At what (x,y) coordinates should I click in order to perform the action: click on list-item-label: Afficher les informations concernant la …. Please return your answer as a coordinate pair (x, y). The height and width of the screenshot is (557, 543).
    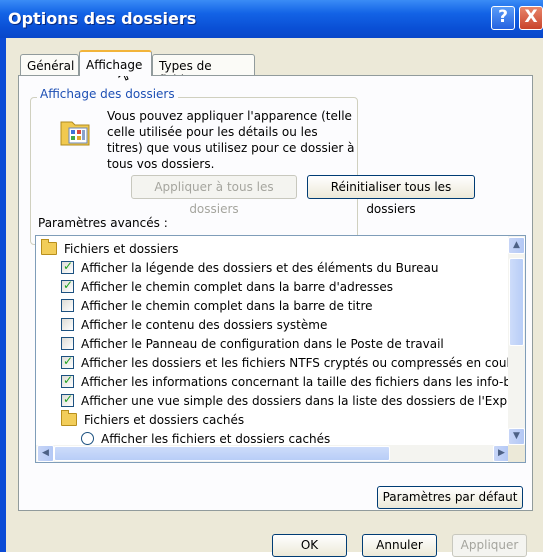
    Looking at the image, I should click on (303, 381).